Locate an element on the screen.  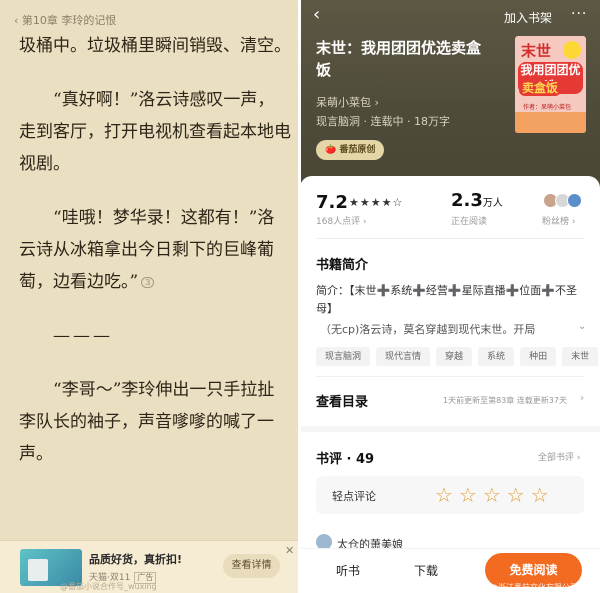
cover-text: 卖盒饭 is located at coordinates (540, 88).